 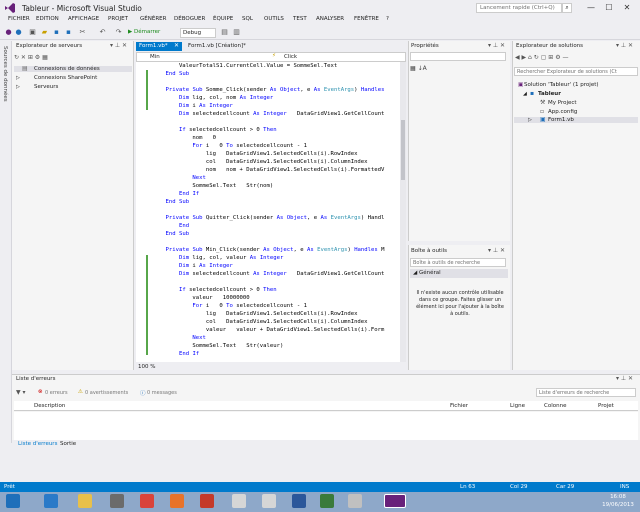 I want to click on start-icon, so click(x=13, y=501).